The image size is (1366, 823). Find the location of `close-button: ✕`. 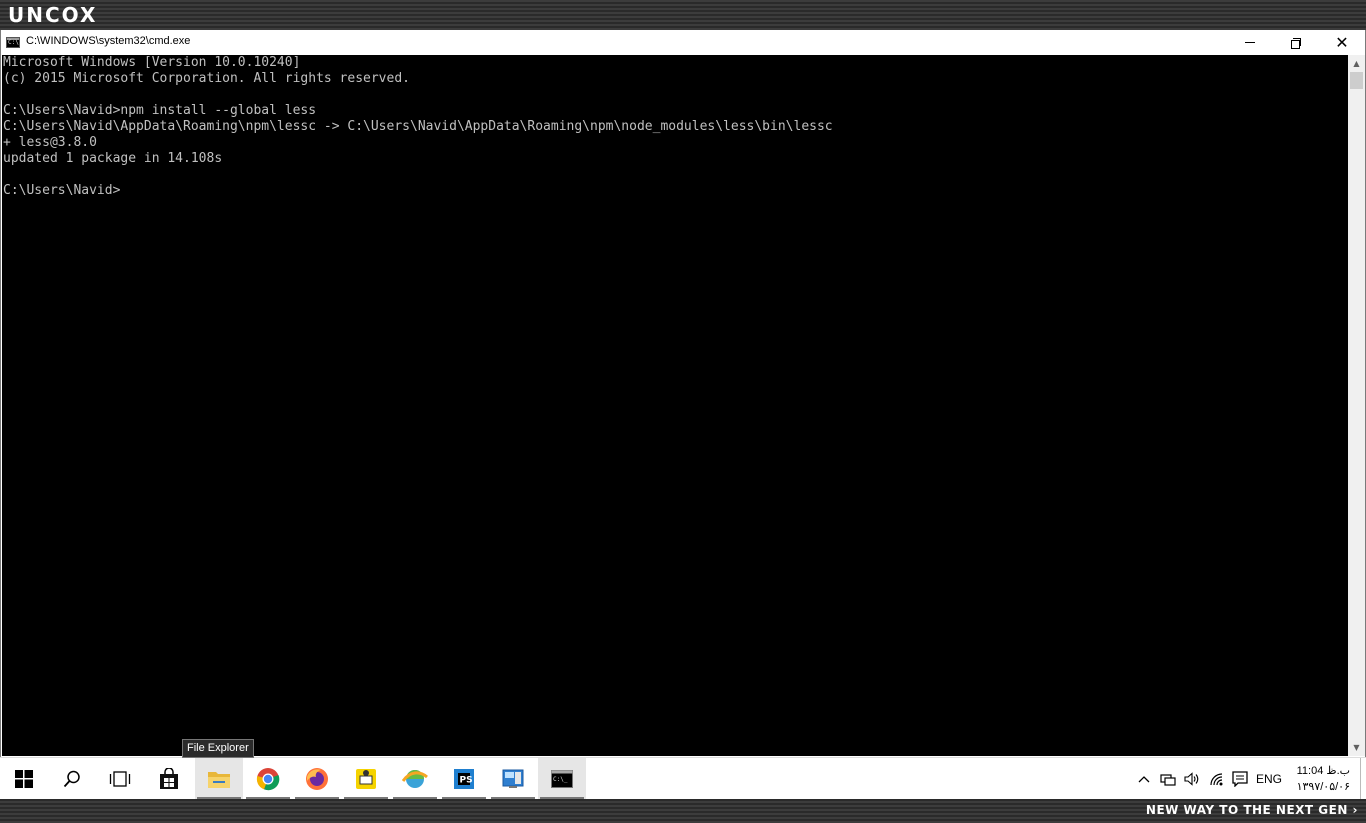

close-button: ✕ is located at coordinates (1342, 42).